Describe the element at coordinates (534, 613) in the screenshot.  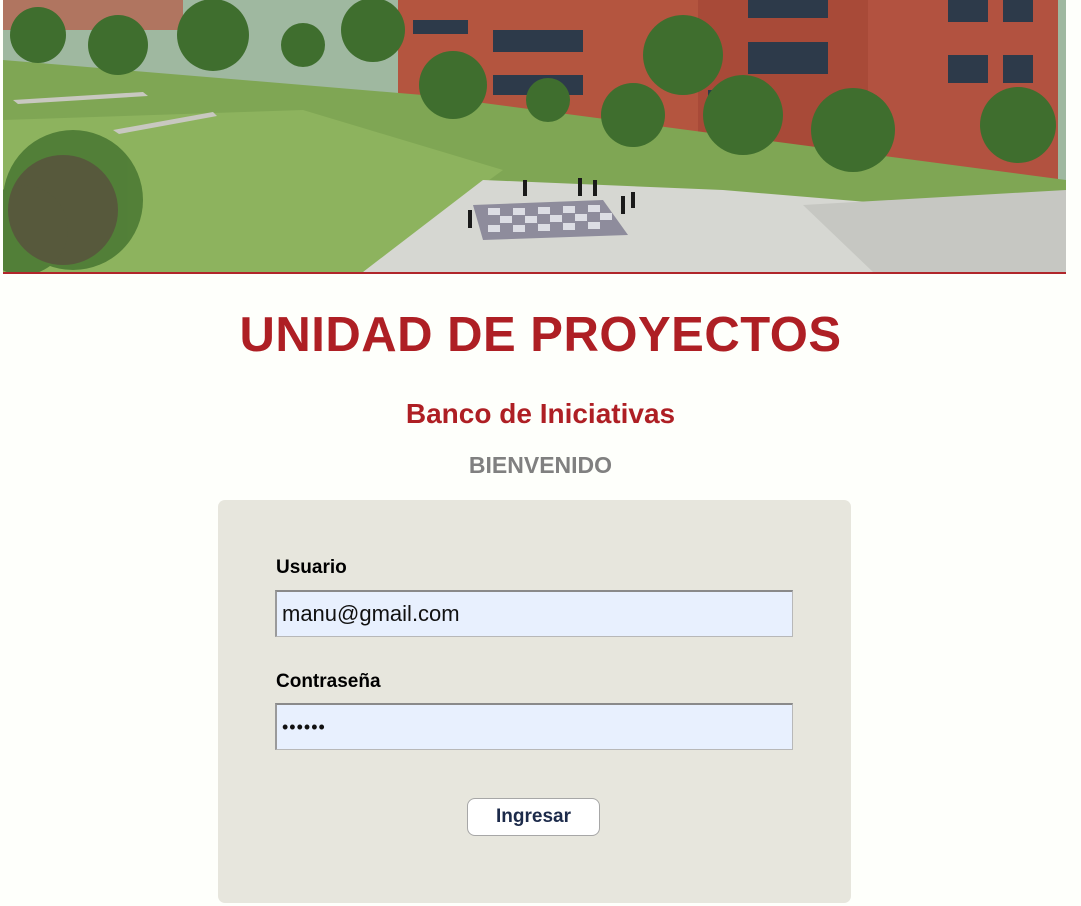
I see `username-input` at that location.